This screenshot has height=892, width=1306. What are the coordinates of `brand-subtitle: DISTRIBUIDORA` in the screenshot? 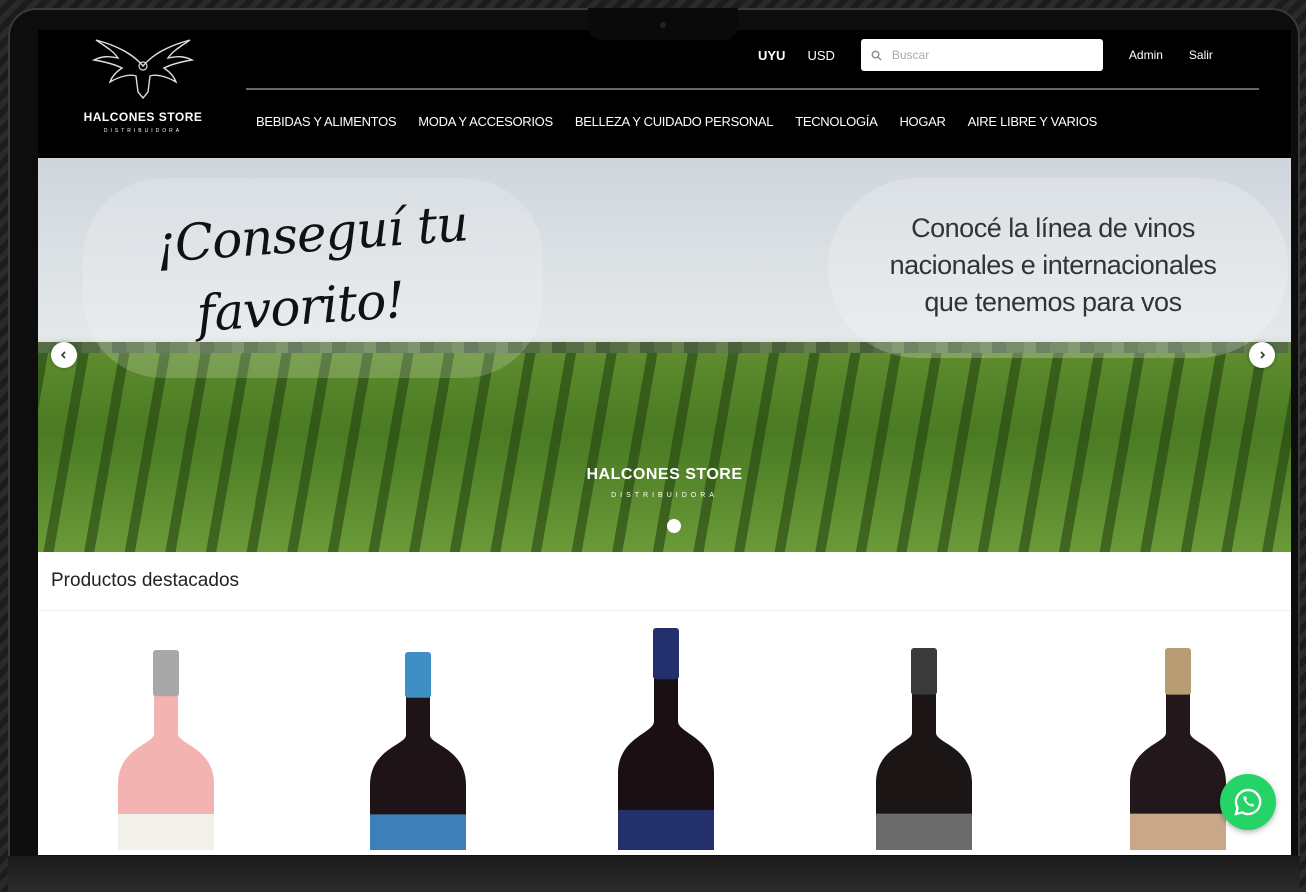 It's located at (143, 131).